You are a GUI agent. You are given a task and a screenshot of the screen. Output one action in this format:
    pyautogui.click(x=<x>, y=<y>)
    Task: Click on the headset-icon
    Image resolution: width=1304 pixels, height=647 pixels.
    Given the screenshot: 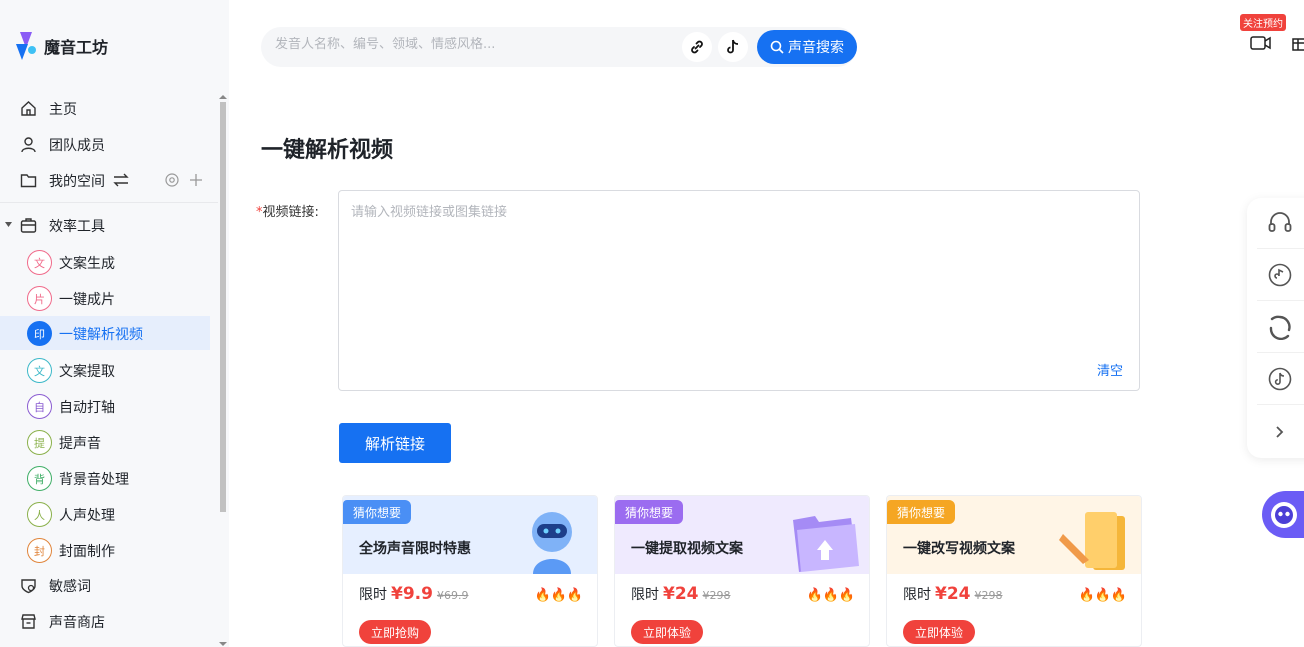 What is the action you would take?
    pyautogui.click(x=1280, y=222)
    